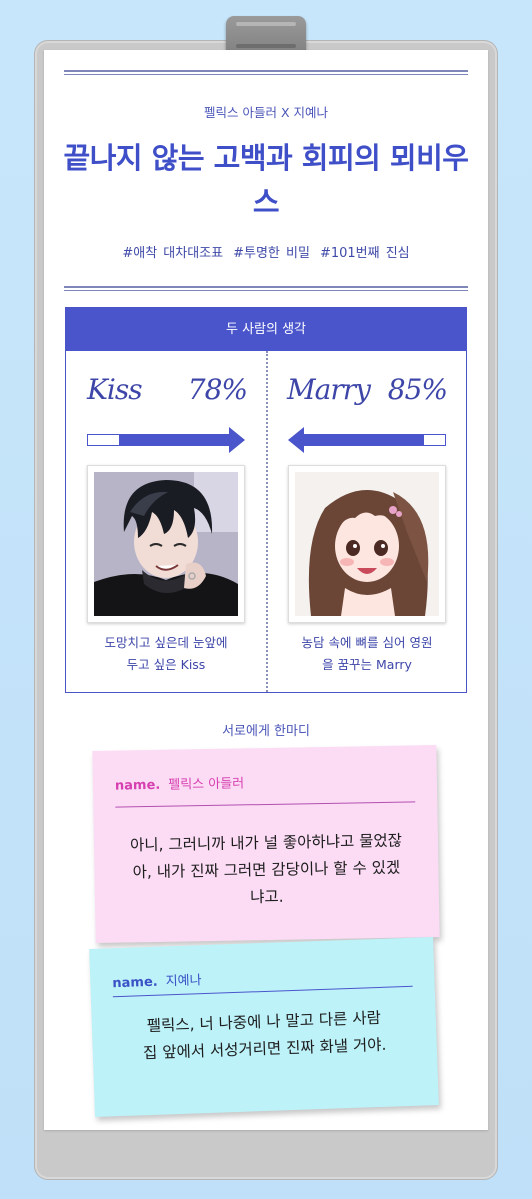 Image resolution: width=532 pixels, height=1199 pixels. What do you see at coordinates (329, 389) in the screenshot?
I see `marry-label: Marry` at bounding box center [329, 389].